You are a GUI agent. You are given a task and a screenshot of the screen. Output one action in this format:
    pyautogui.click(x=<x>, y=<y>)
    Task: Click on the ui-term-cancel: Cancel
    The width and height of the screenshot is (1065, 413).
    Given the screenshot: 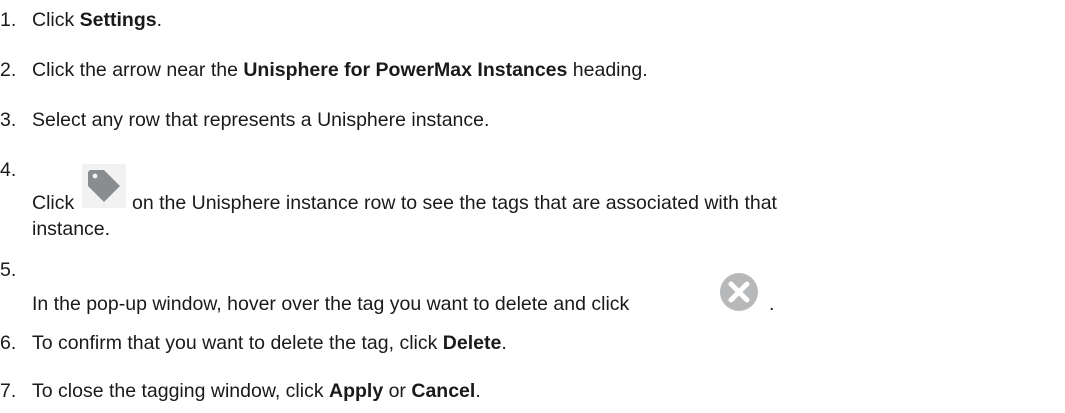 What is the action you would take?
    pyautogui.click(x=443, y=391)
    